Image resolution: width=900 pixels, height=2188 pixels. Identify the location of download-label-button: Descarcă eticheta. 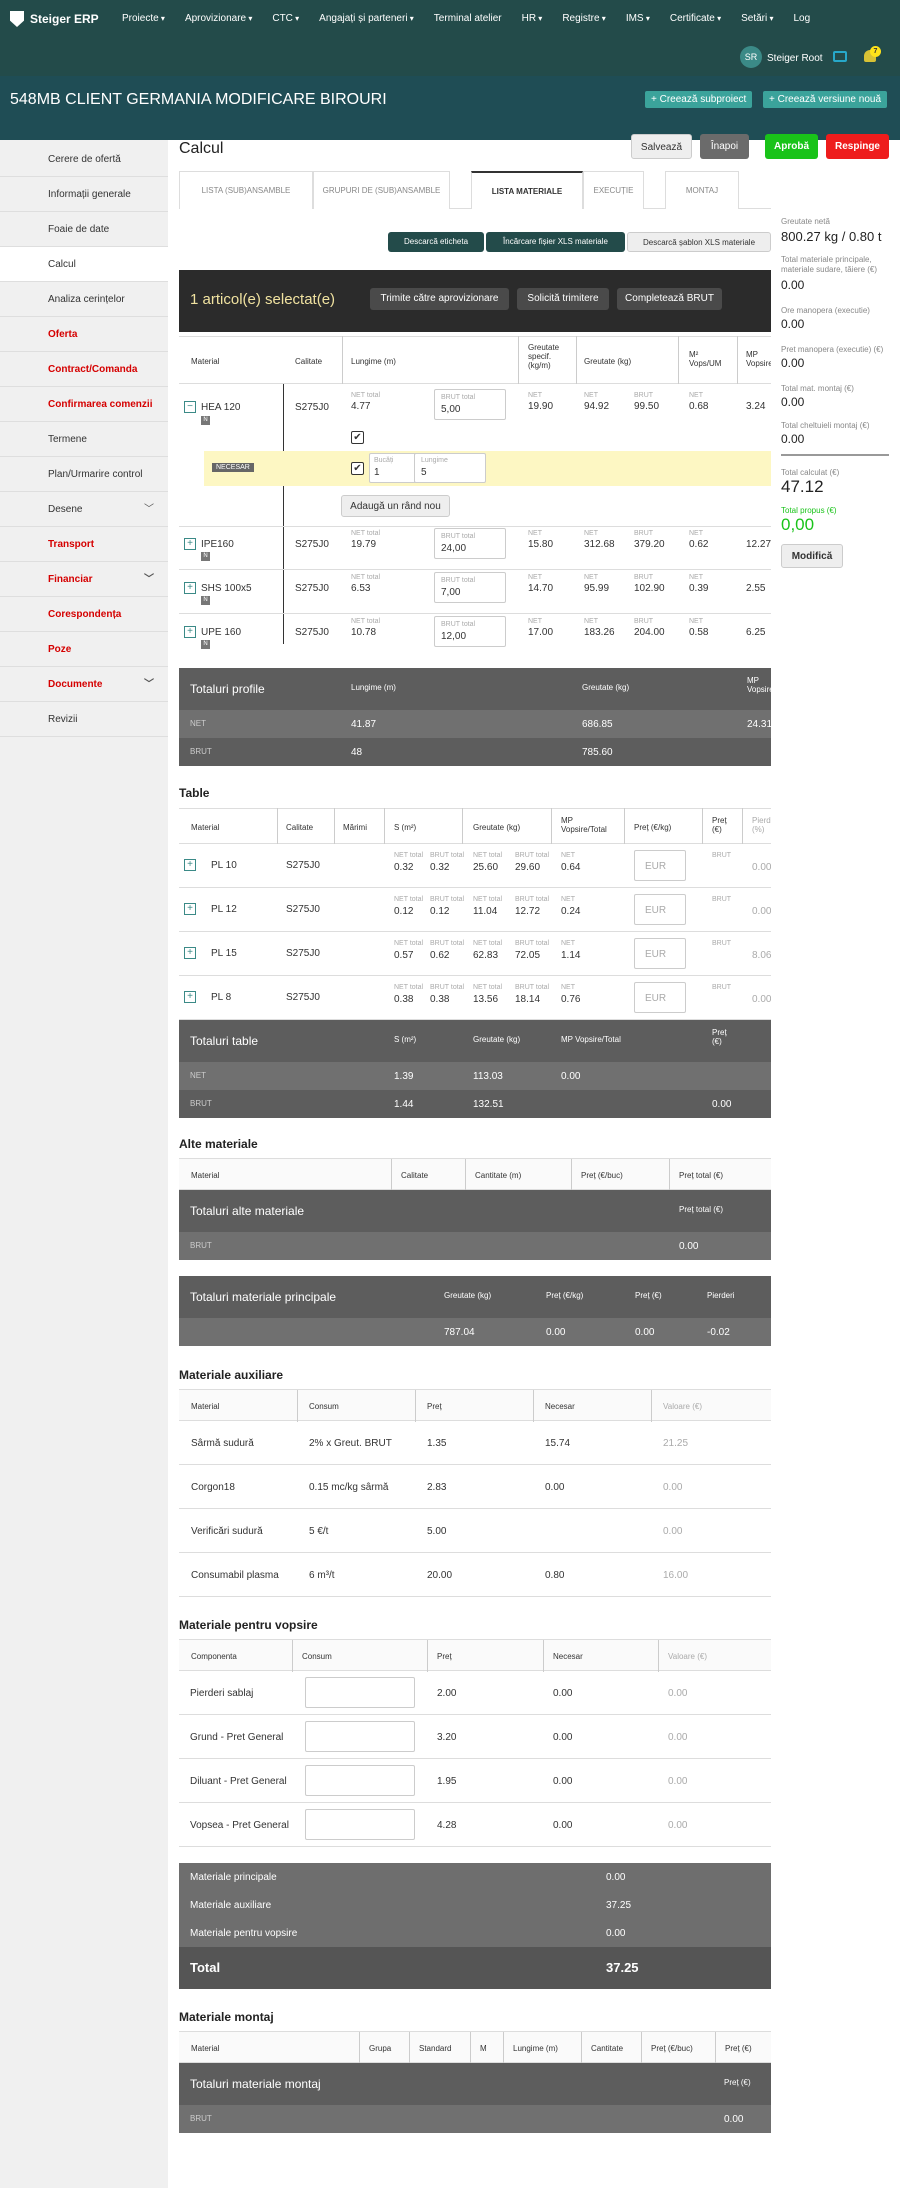
(436, 242).